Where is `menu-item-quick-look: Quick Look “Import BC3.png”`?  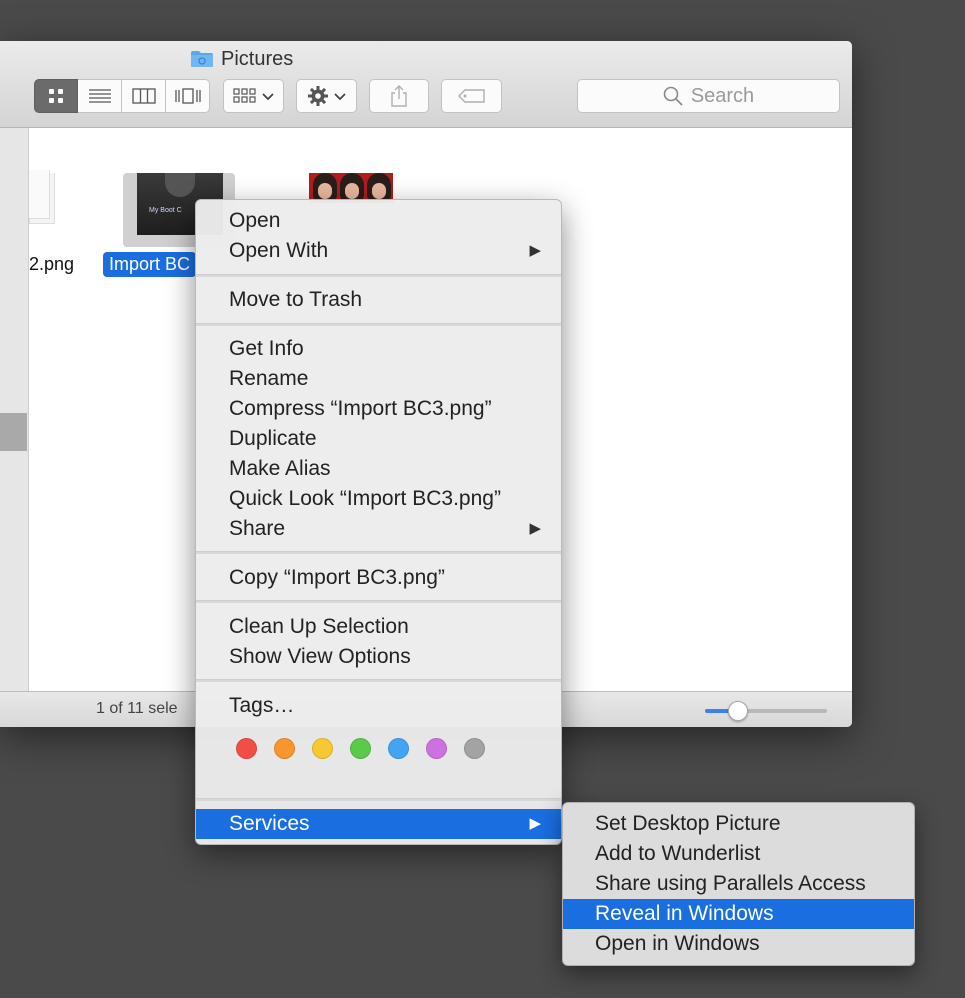
menu-item-quick-look: Quick Look “Import BC3.png” is located at coordinates (378, 499).